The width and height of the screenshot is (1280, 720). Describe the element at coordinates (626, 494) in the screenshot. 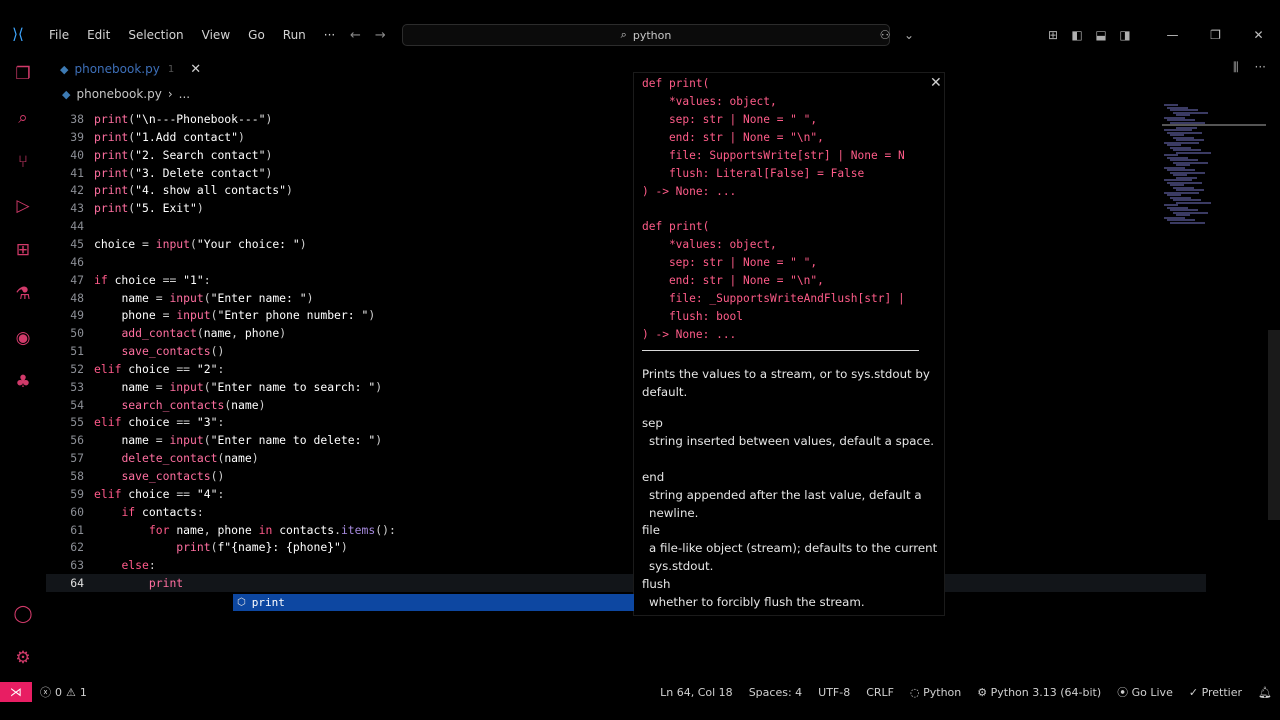

I see `code-line: 59 elif choice == "4":` at that location.